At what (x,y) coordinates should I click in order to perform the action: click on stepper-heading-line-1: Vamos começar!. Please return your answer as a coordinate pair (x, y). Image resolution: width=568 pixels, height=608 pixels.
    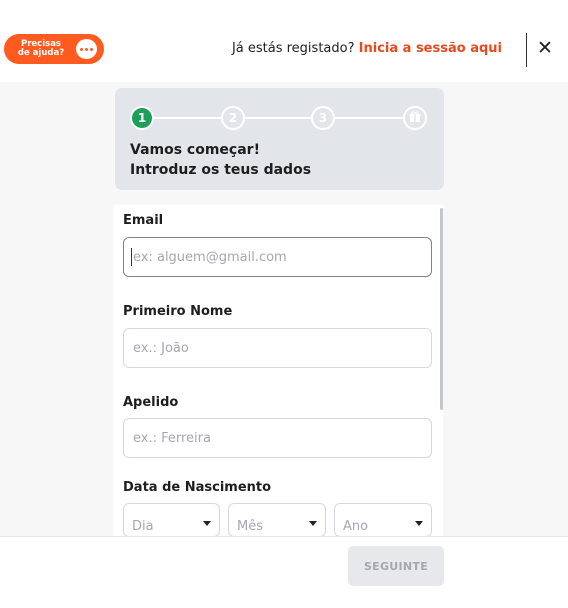
    Looking at the image, I should click on (195, 150).